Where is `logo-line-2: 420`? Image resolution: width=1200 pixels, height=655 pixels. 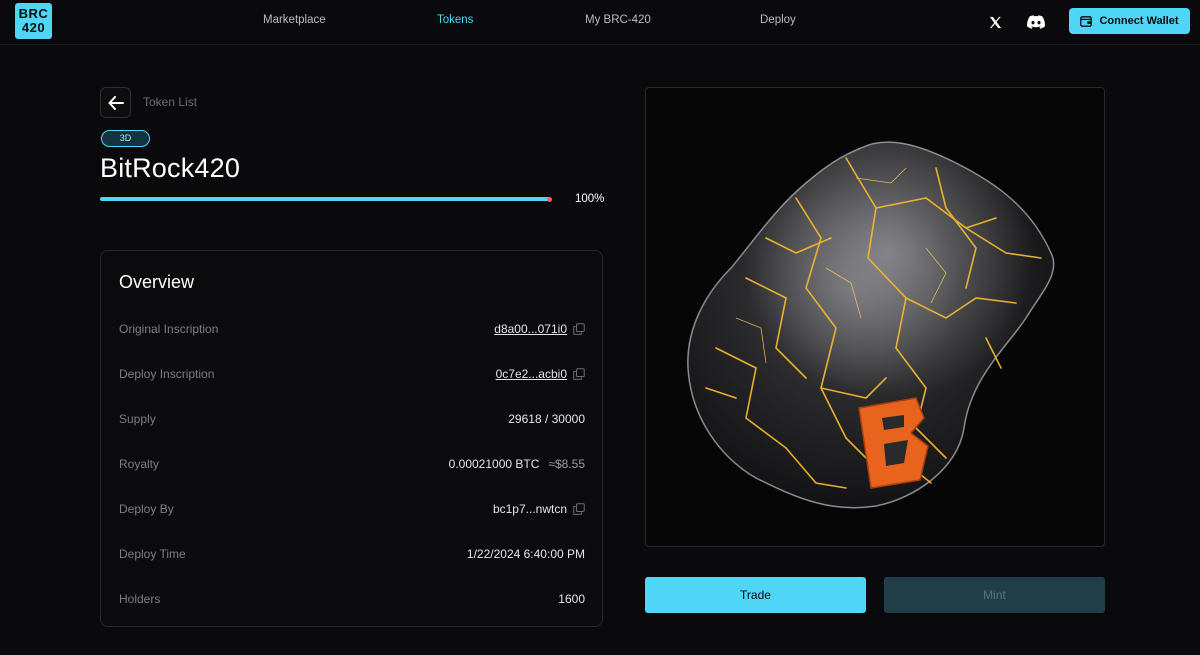
logo-line-2: 420 is located at coordinates (33, 27).